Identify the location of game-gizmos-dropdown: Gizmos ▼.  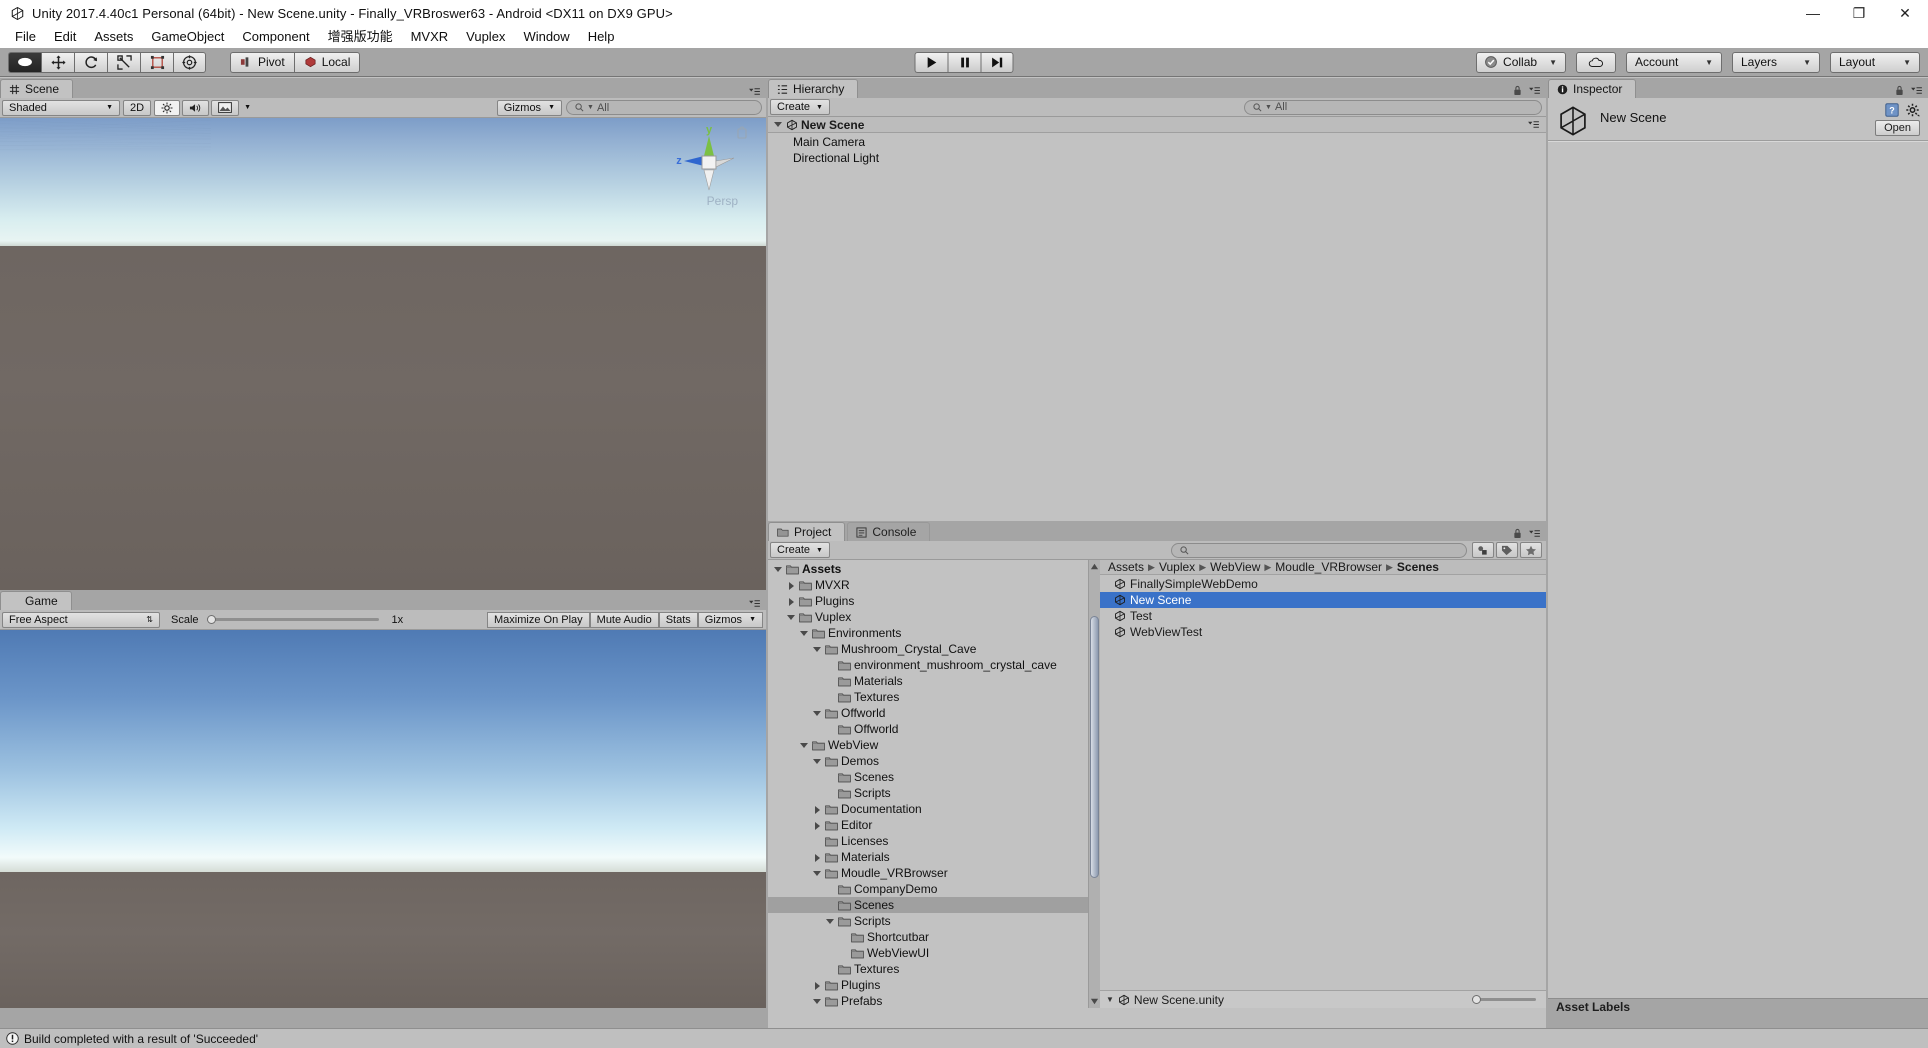
(730, 619).